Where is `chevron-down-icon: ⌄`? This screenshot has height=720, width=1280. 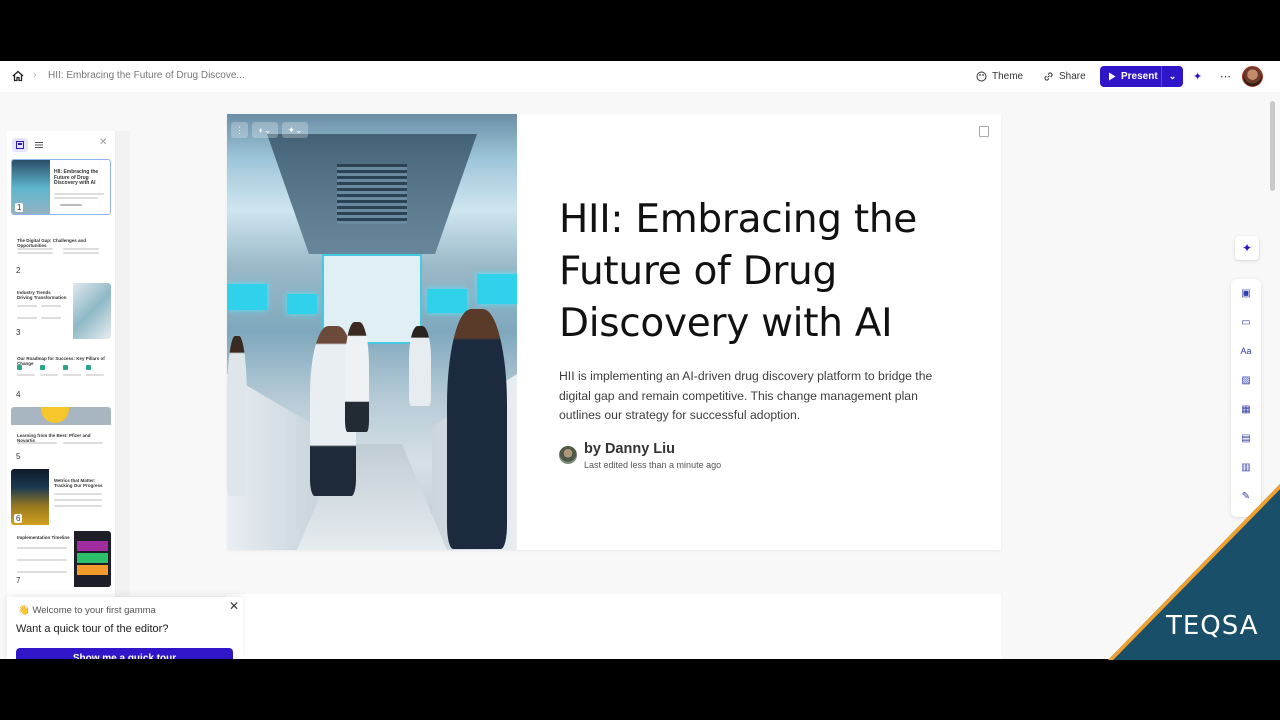
chevron-down-icon: ⌄ is located at coordinates (1172, 76).